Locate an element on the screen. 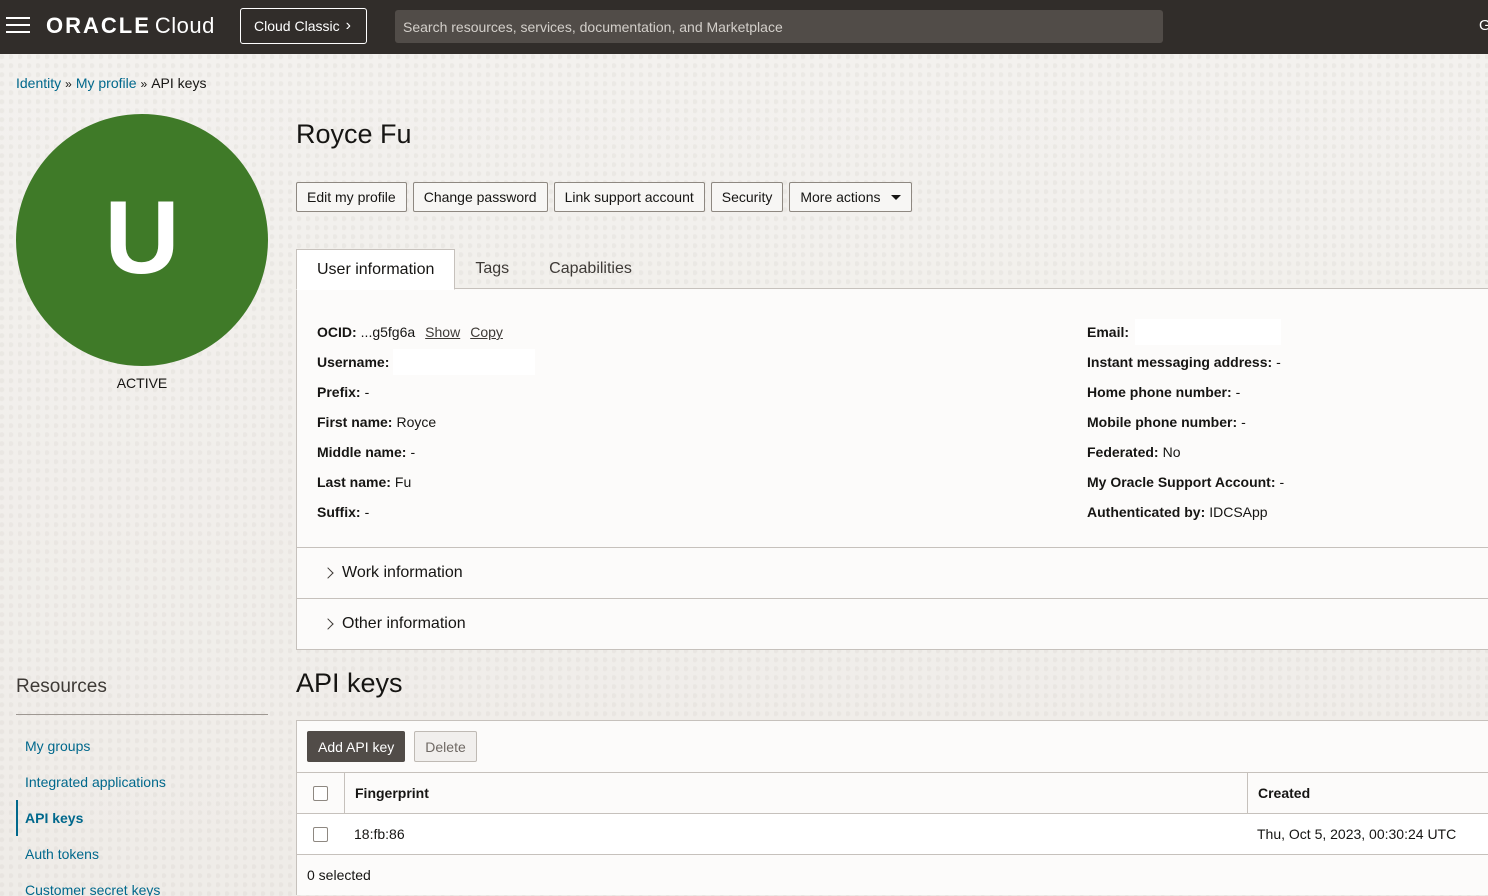 This screenshot has height=896, width=1488. resources-heading: Resources is located at coordinates (61, 686).